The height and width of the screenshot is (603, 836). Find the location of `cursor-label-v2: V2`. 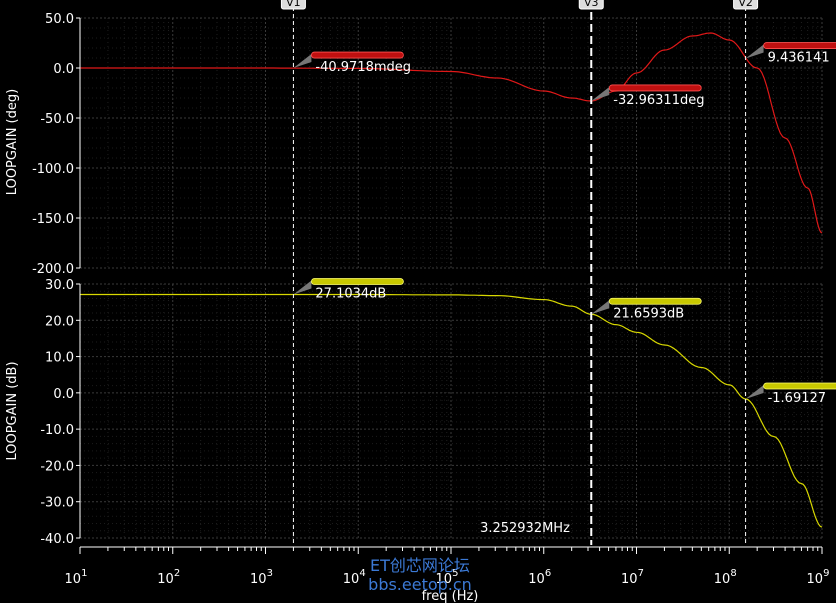

cursor-label-v2: V2 is located at coordinates (745, 4).